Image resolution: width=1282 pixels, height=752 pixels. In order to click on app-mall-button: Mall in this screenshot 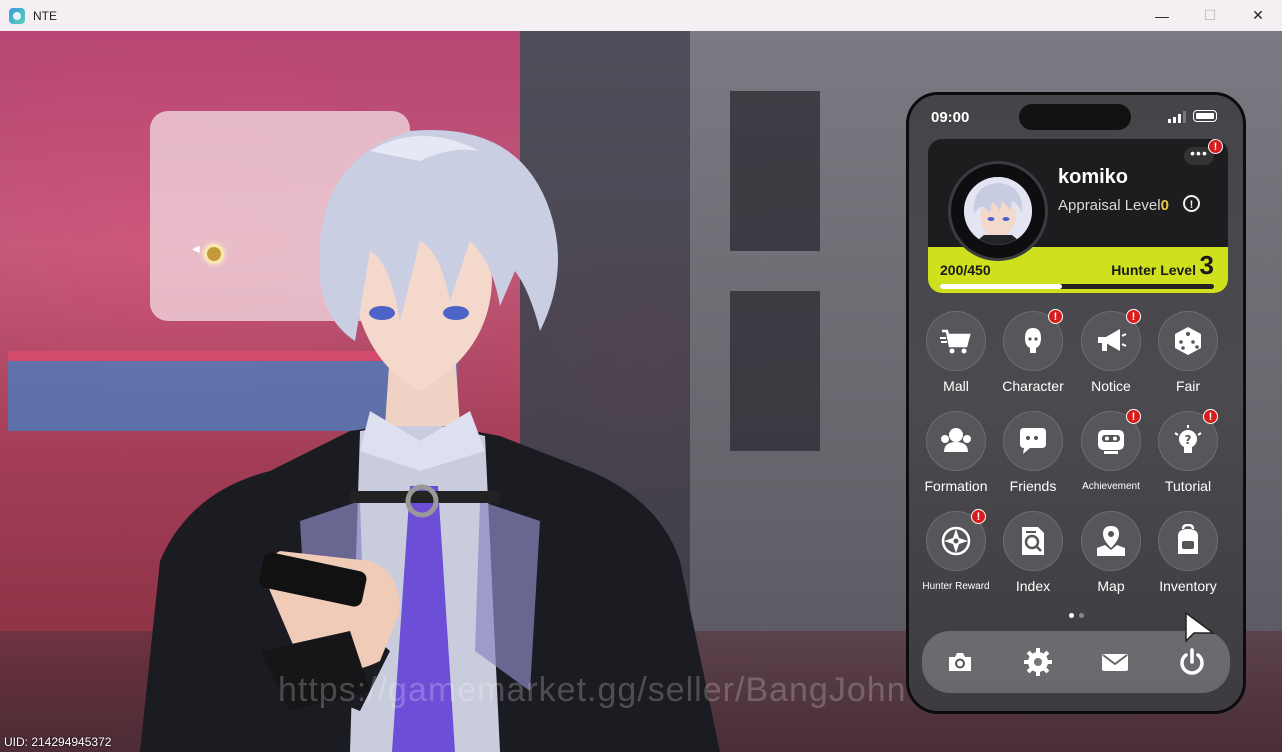, I will do `click(956, 356)`.